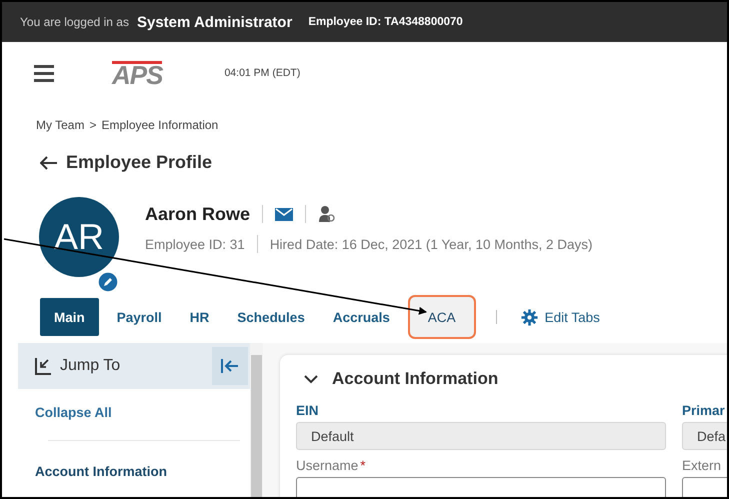  I want to click on scrollbar, so click(256, 420).